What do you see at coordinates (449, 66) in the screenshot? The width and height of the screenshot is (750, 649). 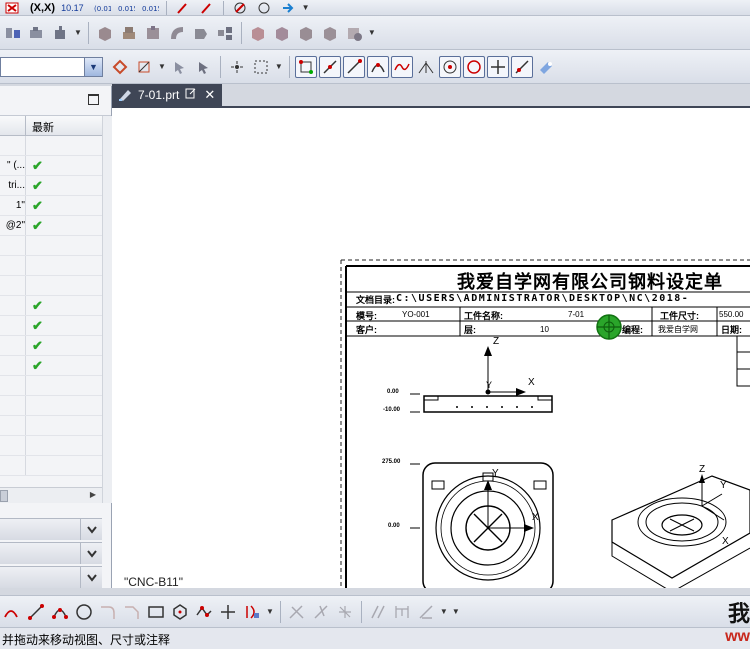 I see `center-snap-icon` at bounding box center [449, 66].